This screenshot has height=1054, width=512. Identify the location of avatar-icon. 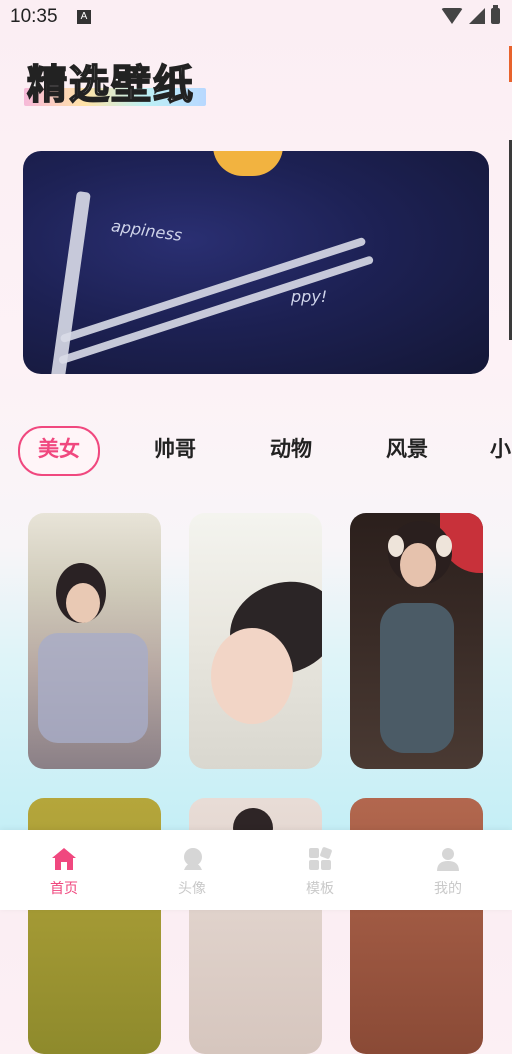
(193, 859).